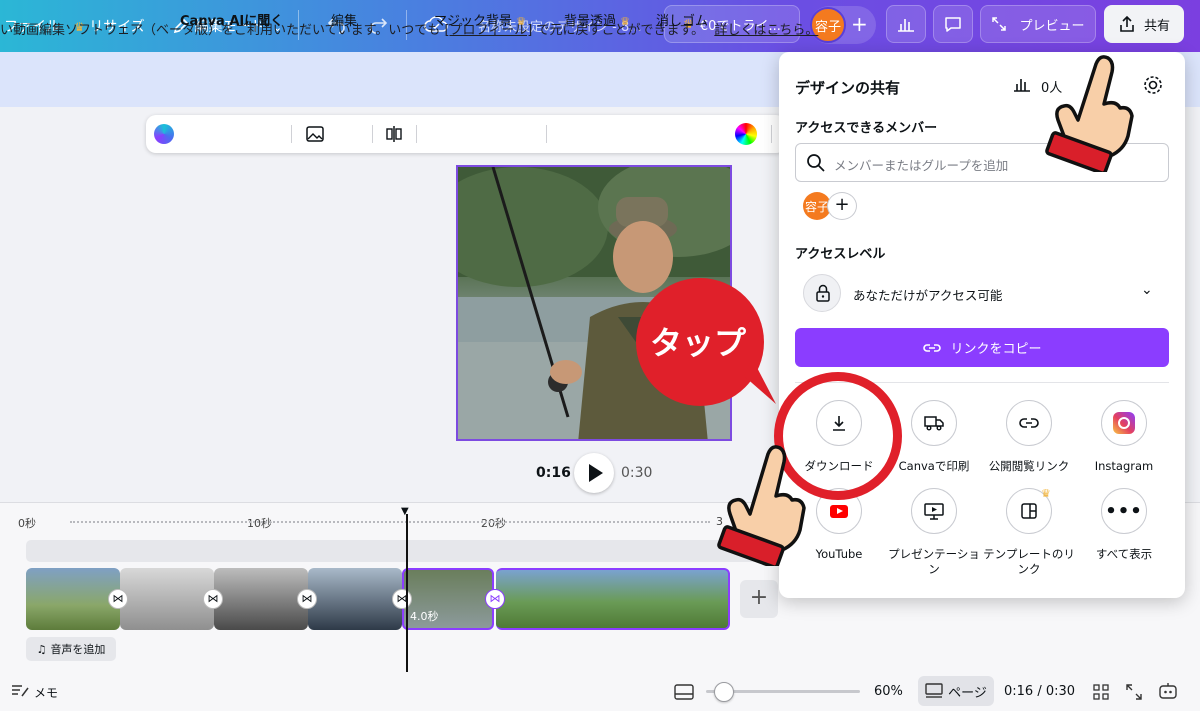  What do you see at coordinates (448, 599) in the screenshot?
I see `timeline-clip-selected: 4.0秒` at bounding box center [448, 599].